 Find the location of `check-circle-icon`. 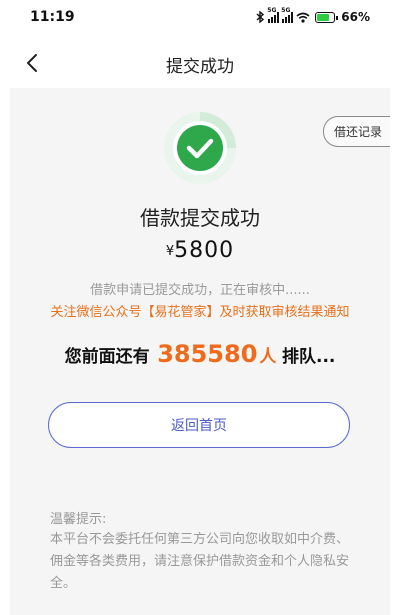

check-circle-icon is located at coordinates (200, 148).